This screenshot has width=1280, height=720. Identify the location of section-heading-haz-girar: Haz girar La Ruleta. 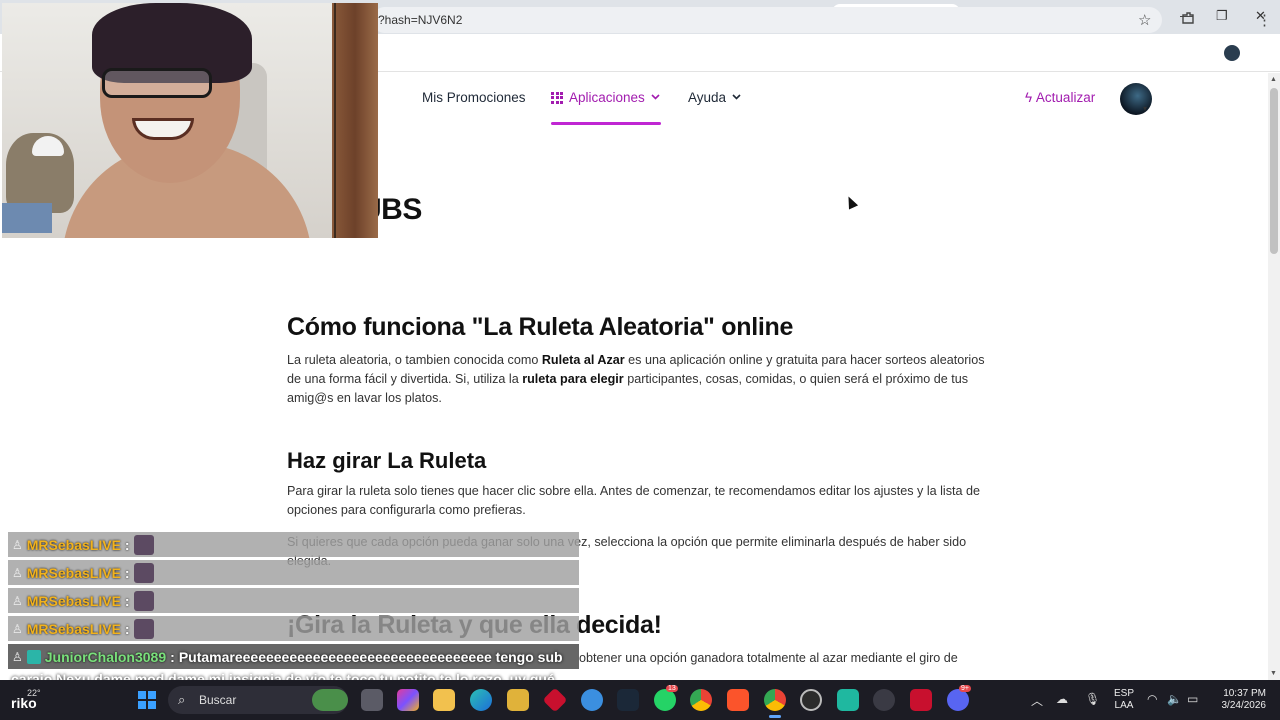
(387, 460).